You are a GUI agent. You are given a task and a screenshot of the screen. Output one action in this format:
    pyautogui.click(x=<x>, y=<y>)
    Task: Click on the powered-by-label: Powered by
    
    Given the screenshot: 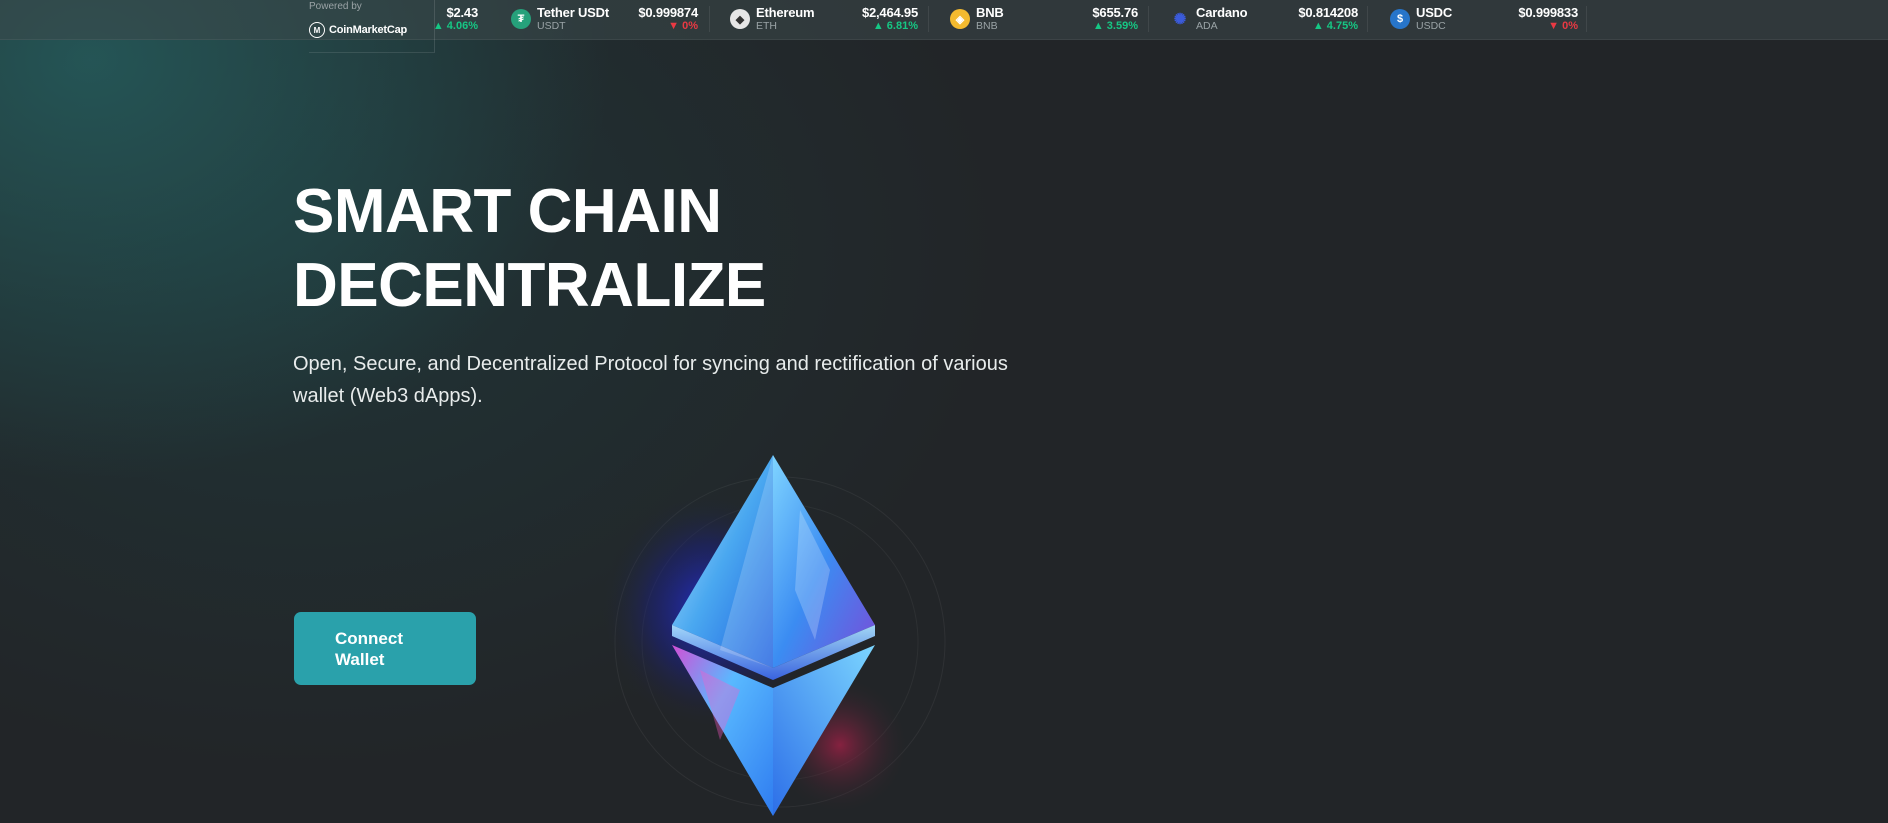 What is the action you would take?
    pyautogui.click(x=335, y=6)
    